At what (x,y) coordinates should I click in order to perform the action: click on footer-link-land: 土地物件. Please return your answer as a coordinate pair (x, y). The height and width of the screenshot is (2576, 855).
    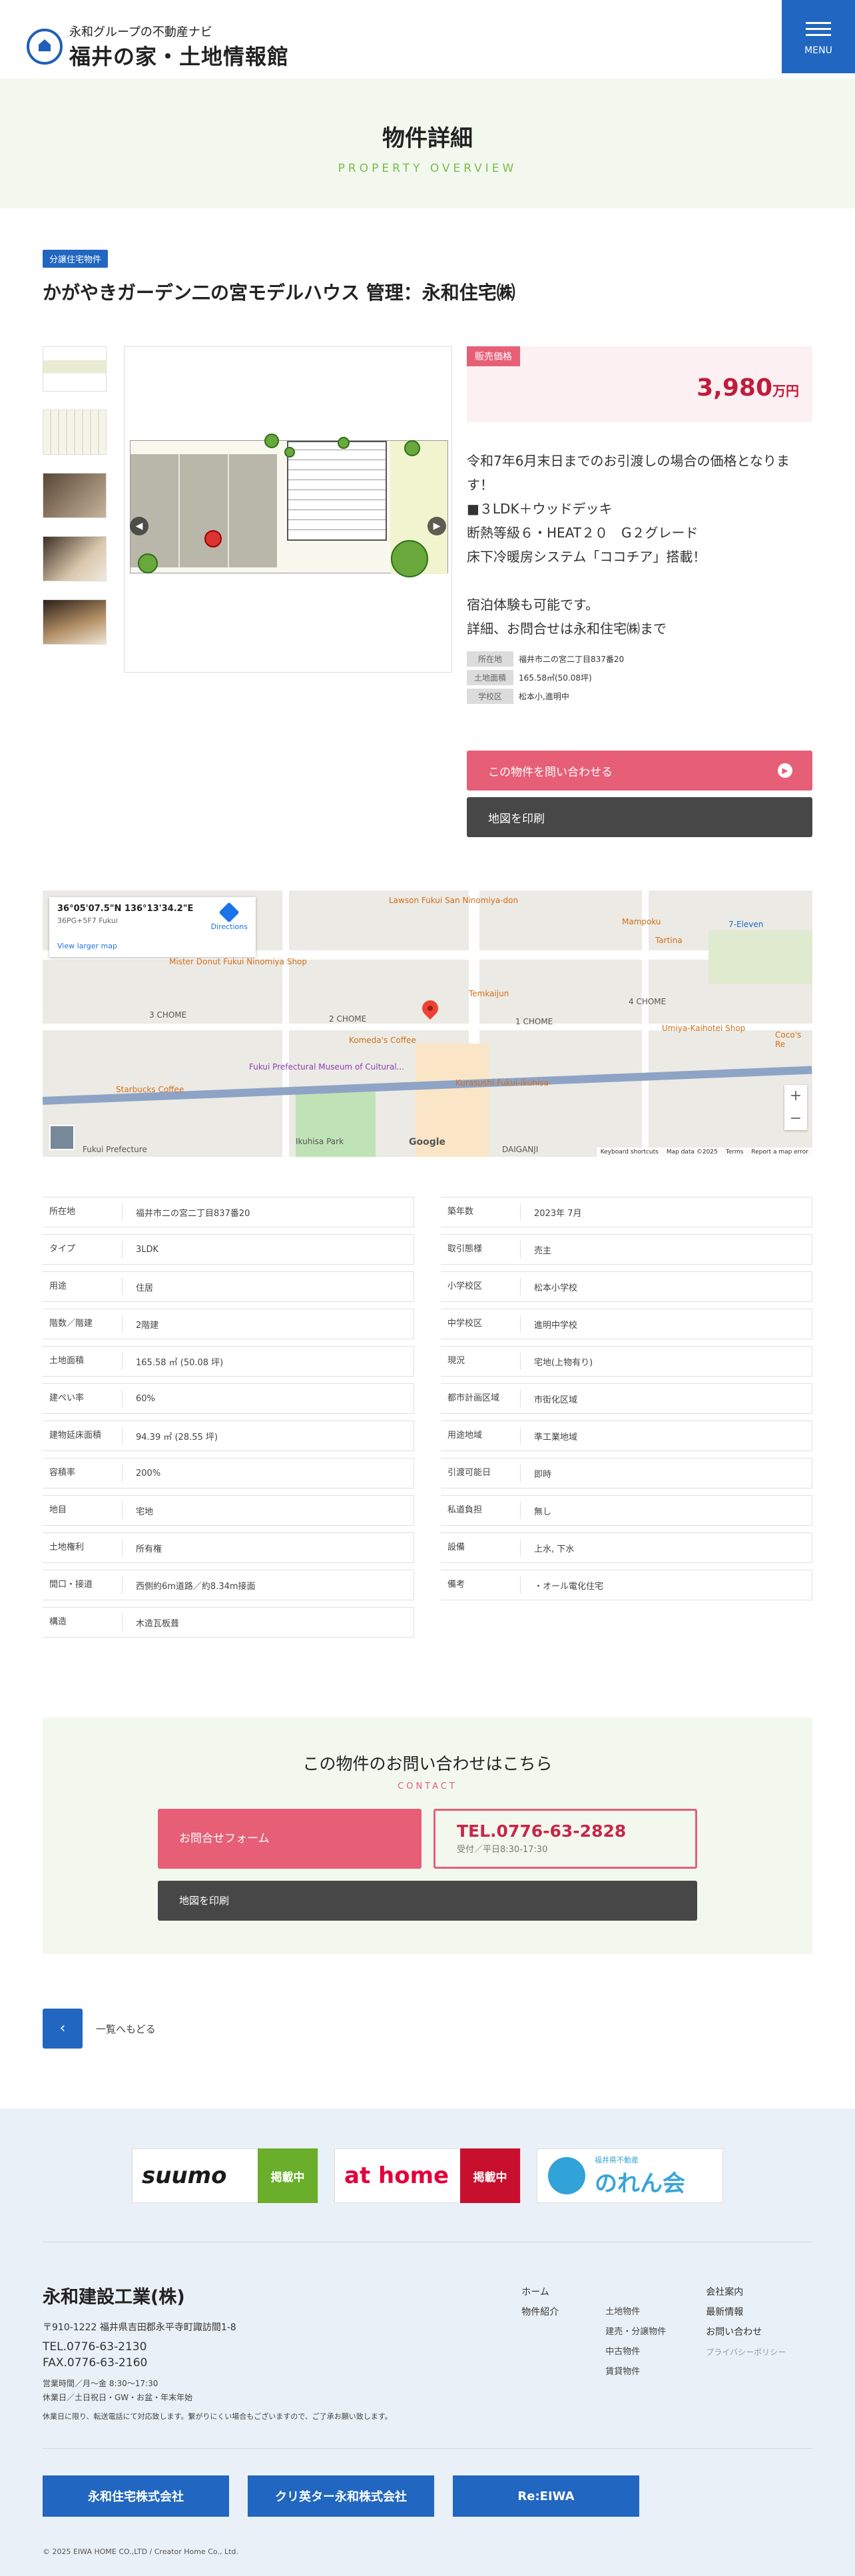
    Looking at the image, I should click on (632, 2312).